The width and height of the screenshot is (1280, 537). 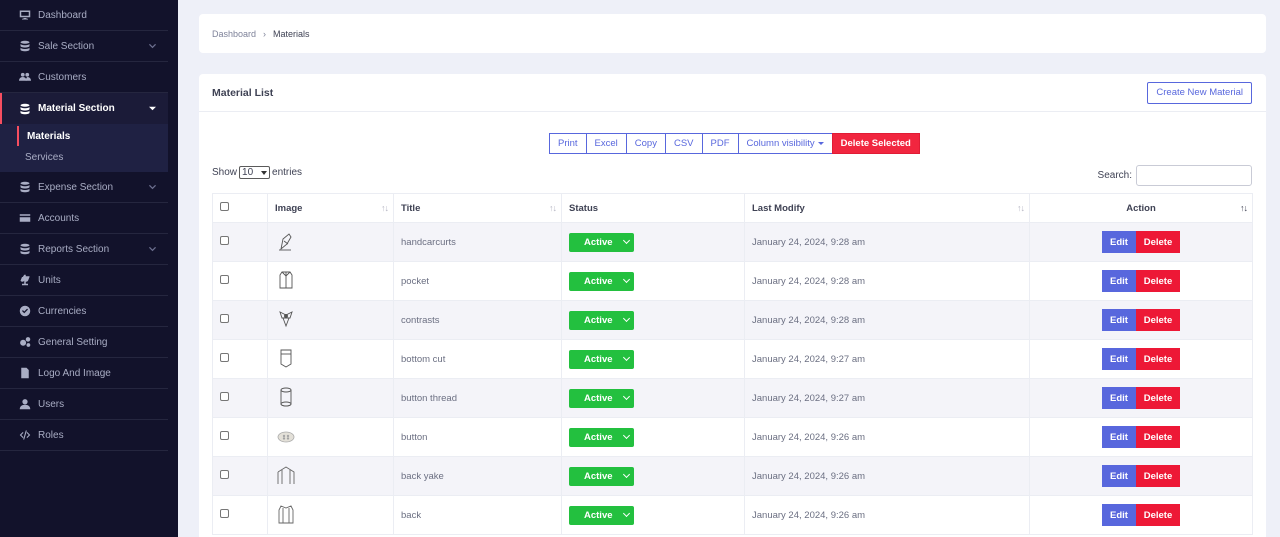 I want to click on page-length-select: 10, so click(x=255, y=172).